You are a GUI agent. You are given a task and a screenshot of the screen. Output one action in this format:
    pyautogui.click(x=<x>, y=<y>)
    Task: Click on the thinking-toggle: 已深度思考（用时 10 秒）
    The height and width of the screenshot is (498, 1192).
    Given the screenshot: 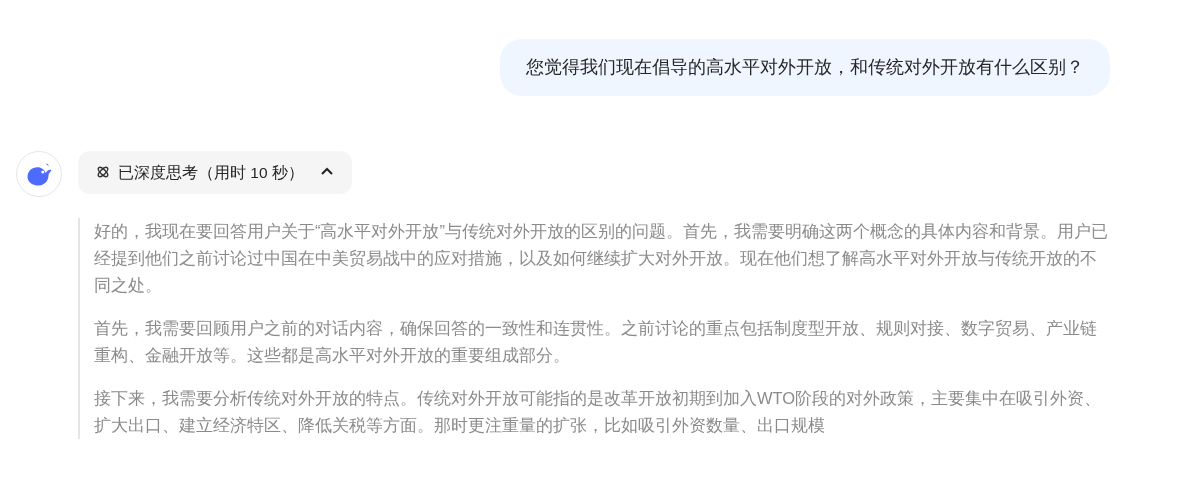 What is the action you would take?
    pyautogui.click(x=215, y=172)
    